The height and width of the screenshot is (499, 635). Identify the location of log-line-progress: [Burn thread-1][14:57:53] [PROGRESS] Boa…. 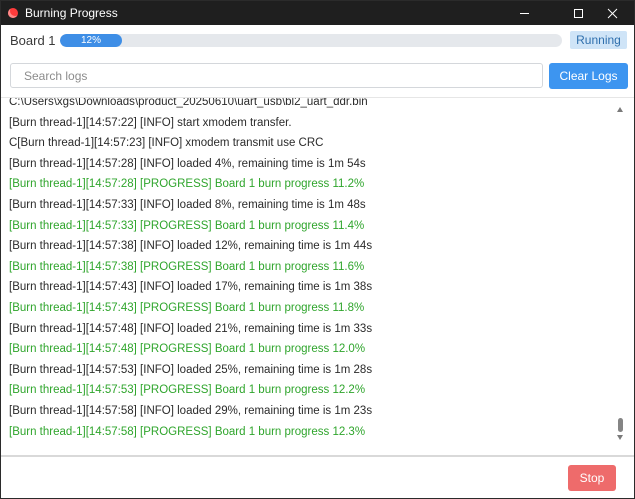
(187, 390).